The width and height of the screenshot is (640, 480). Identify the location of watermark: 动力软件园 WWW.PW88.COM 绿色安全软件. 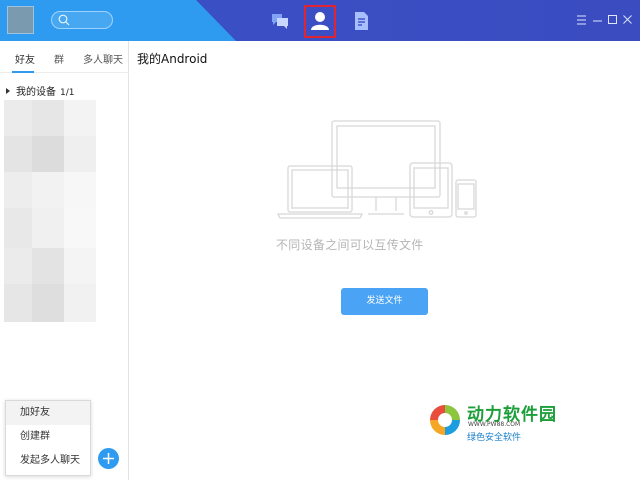
(502, 422).